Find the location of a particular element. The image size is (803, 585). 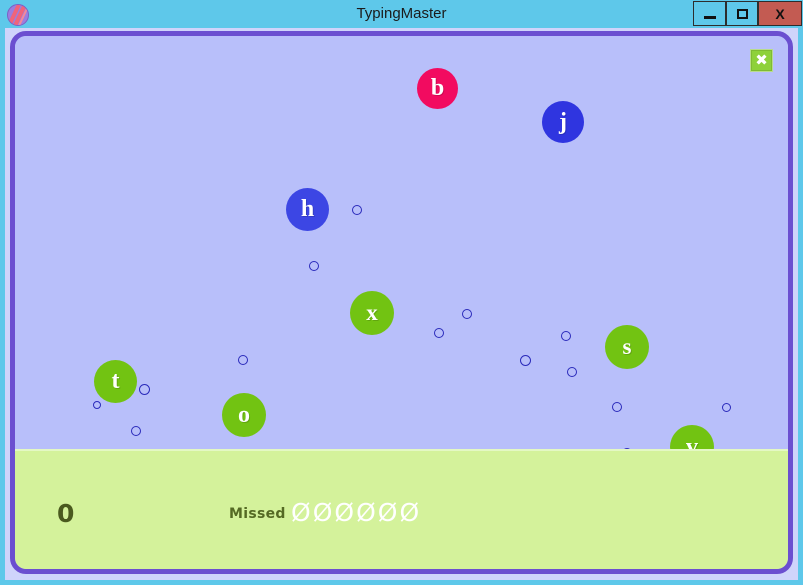

minimize-icon is located at coordinates (709, 17).